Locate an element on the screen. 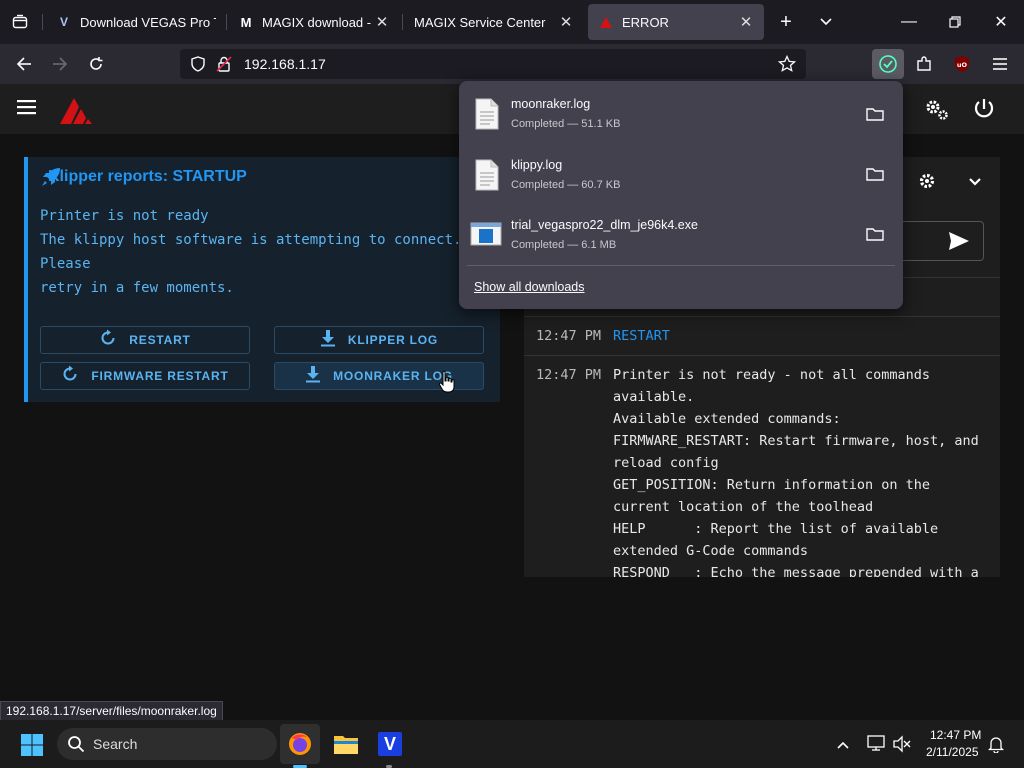  exe-icon is located at coordinates (486, 236).